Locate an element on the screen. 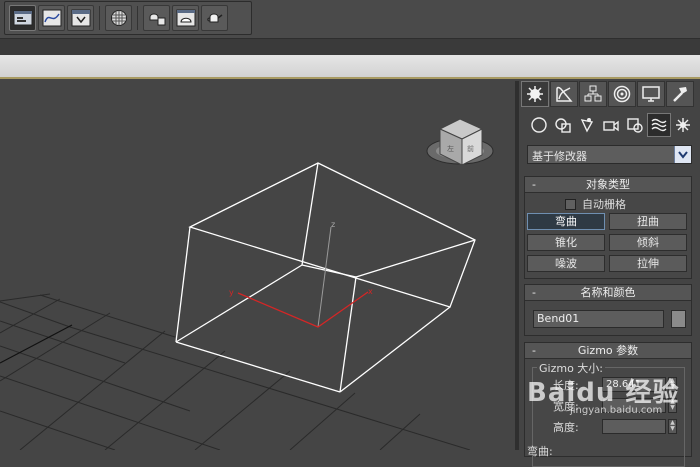 The width and height of the screenshot is (700, 467). baidu-watermark-url: jingyan.baidu.com is located at coordinates (616, 410).